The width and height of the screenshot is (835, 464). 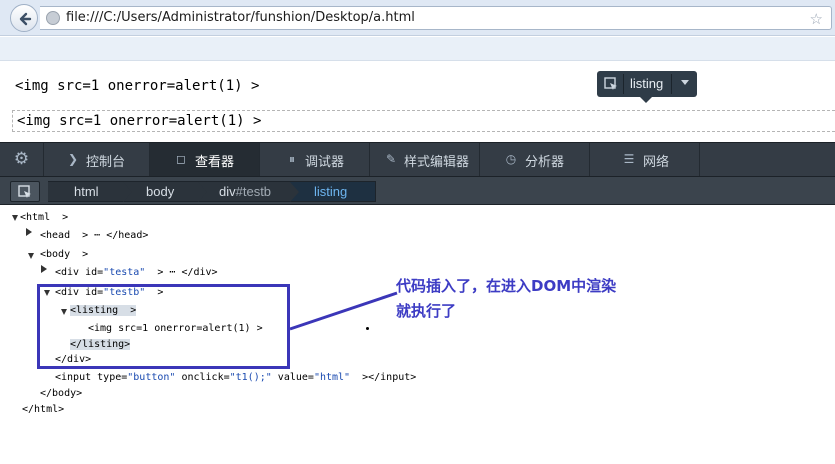 What do you see at coordinates (44, 217) in the screenshot?
I see `node-html: <html >` at bounding box center [44, 217].